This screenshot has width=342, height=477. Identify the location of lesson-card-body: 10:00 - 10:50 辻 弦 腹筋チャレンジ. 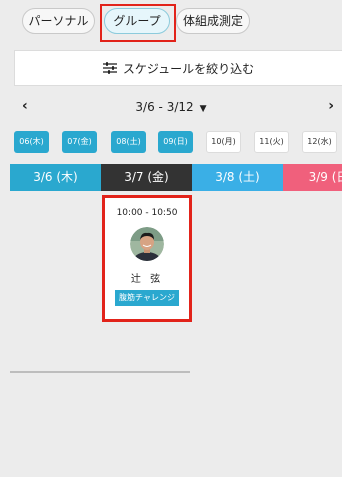
(147, 258).